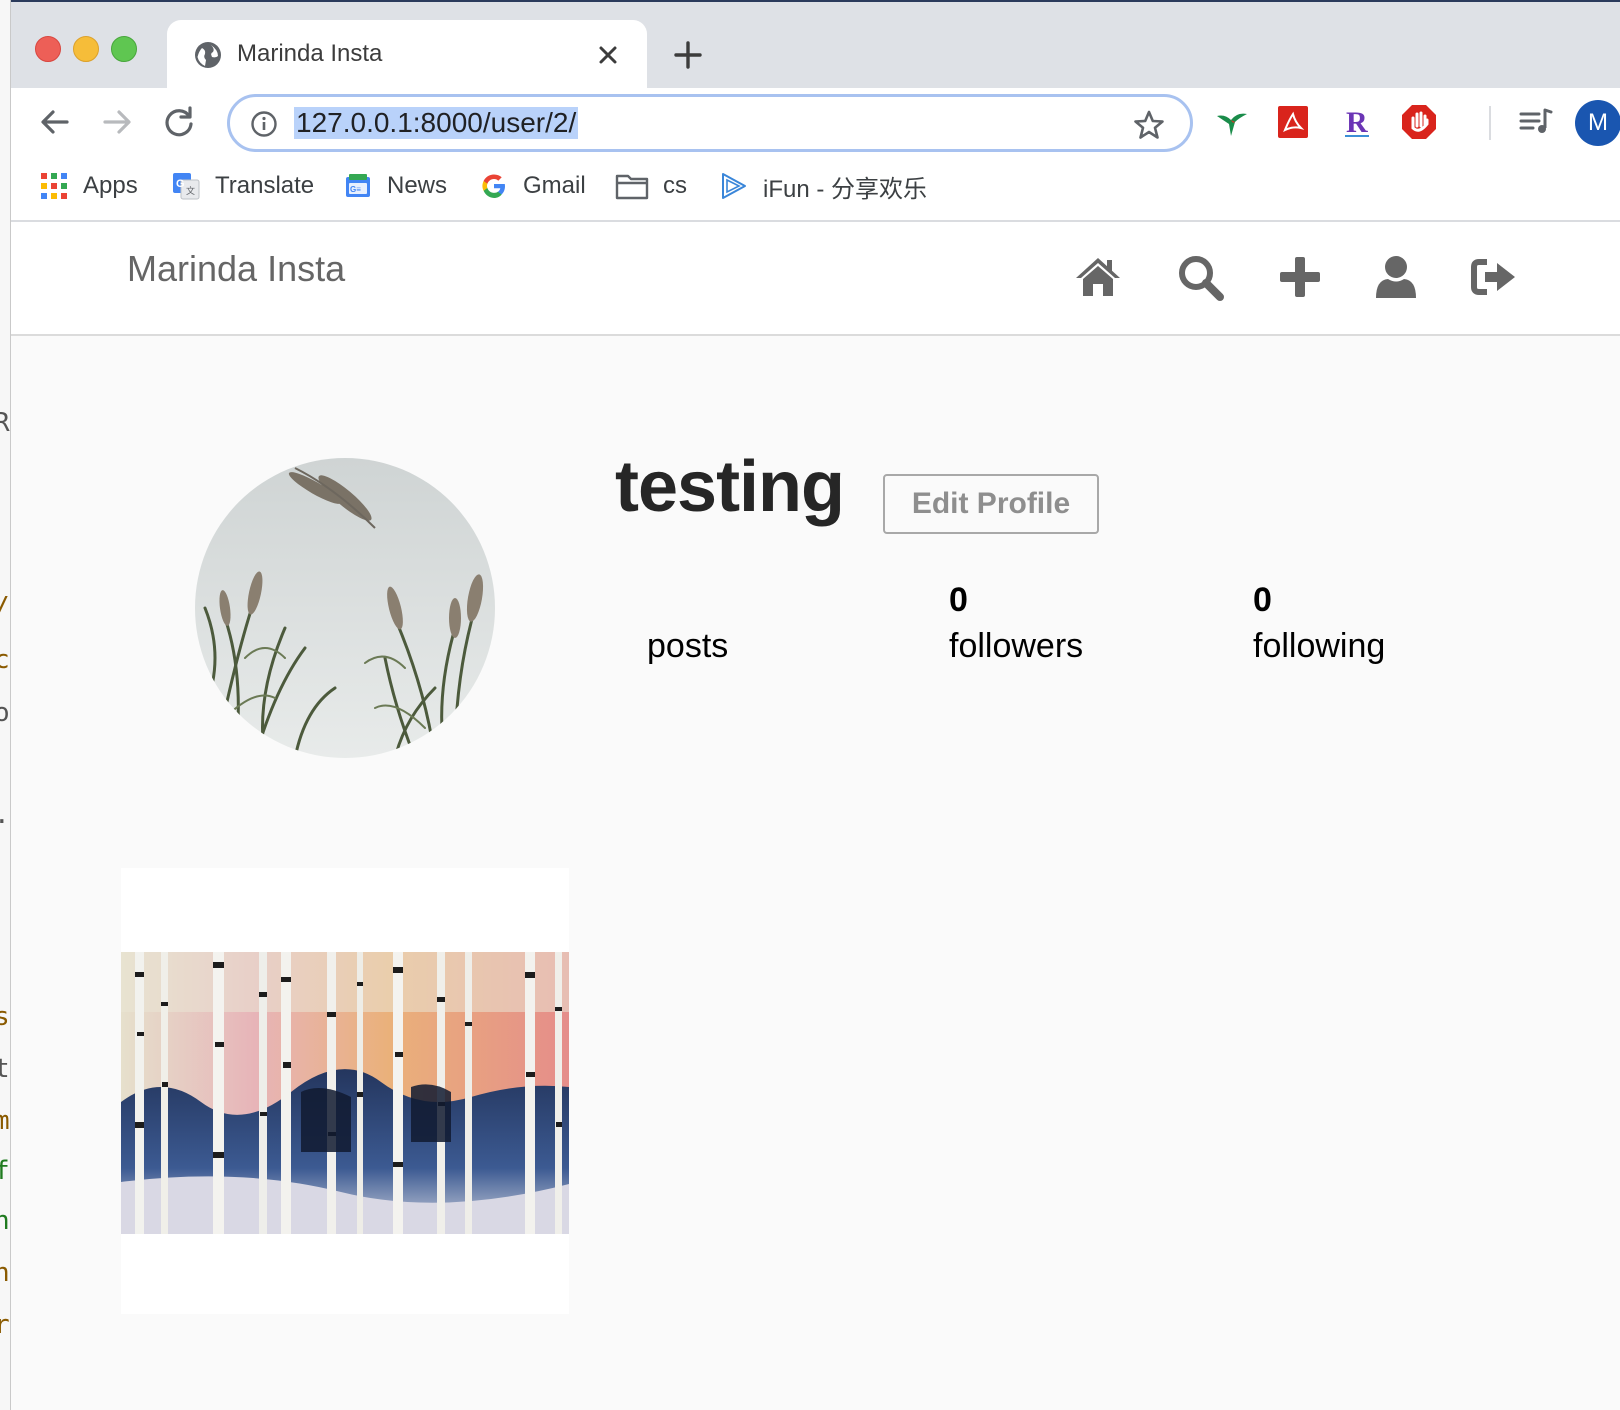 The height and width of the screenshot is (1410, 1620). I want to click on post-image, so click(345, 1093).